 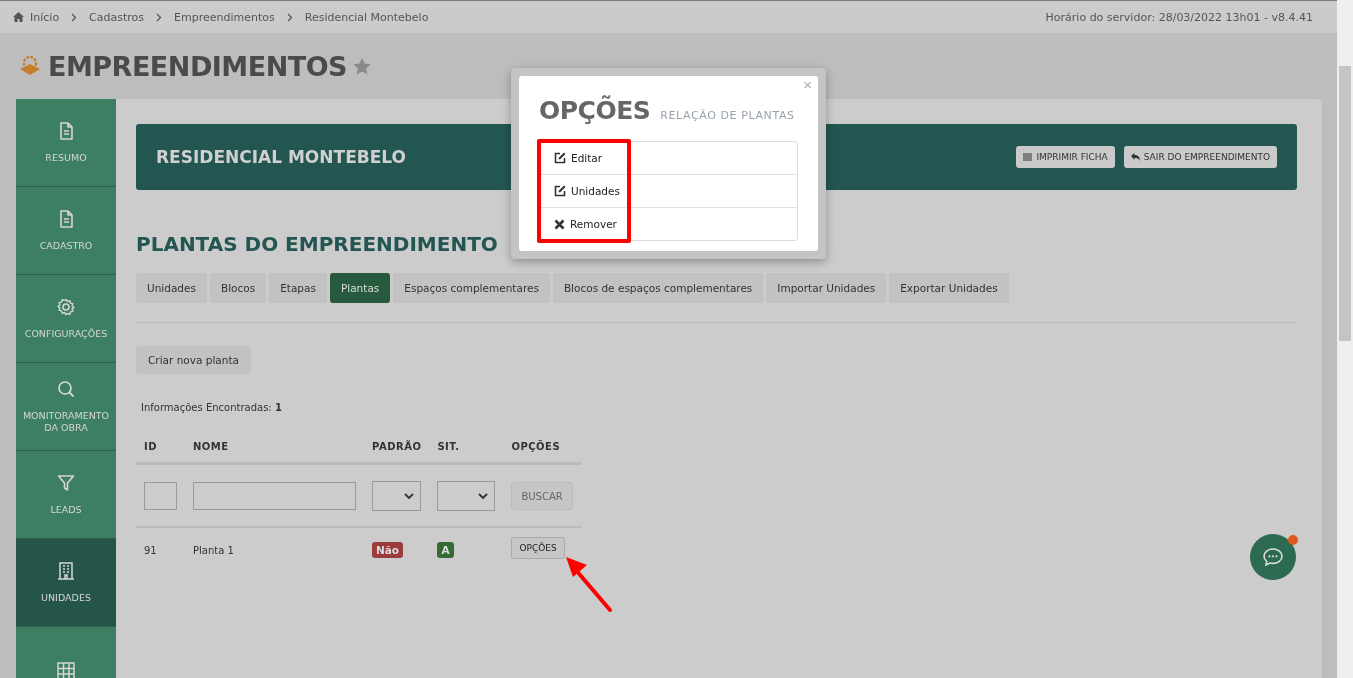 What do you see at coordinates (949, 288) in the screenshot?
I see `tab: Exportar Unidades` at bounding box center [949, 288].